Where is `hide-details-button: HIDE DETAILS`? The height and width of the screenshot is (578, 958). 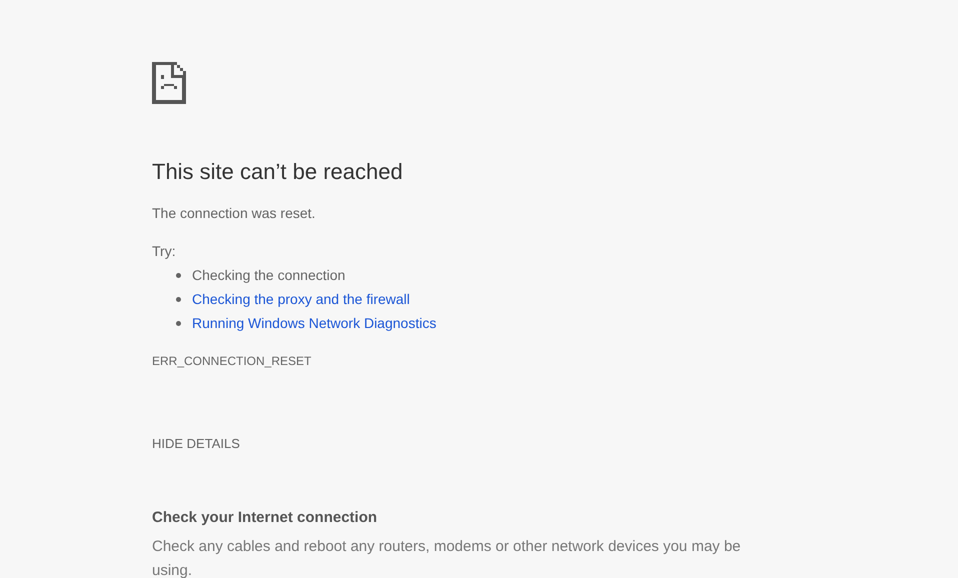
hide-details-button: HIDE DETAILS is located at coordinates (196, 444).